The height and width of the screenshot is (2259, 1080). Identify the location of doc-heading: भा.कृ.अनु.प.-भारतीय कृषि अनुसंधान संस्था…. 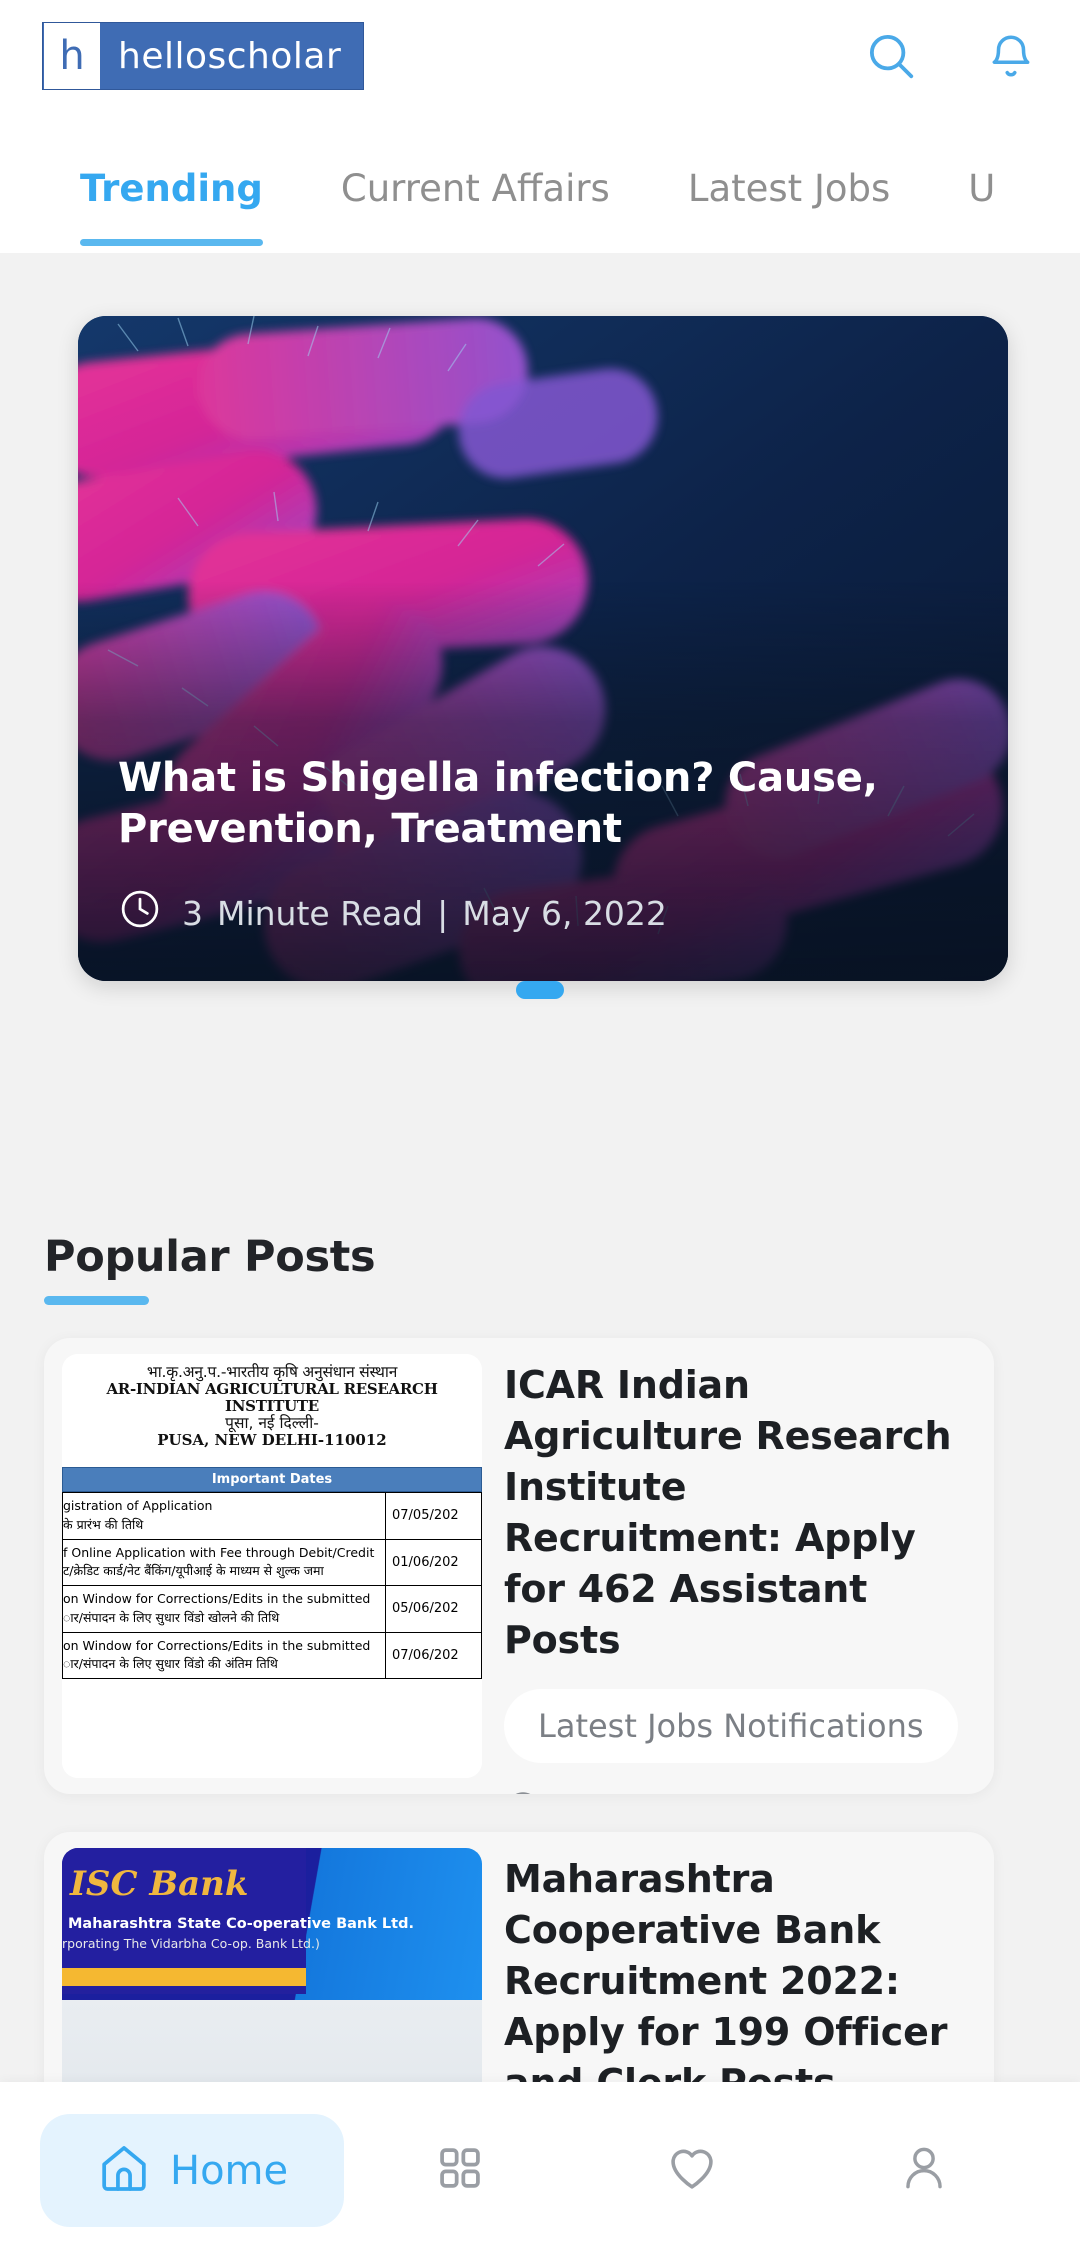
(272, 1406).